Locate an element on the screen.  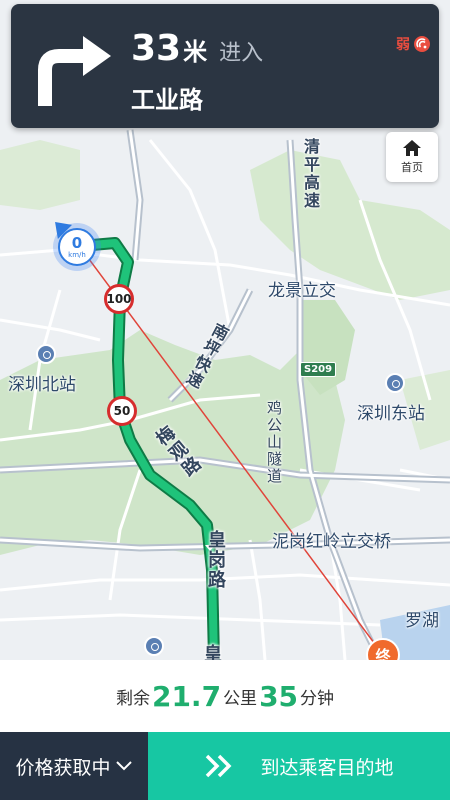
current-location-marker: 0 km/h is located at coordinates (74, 242).